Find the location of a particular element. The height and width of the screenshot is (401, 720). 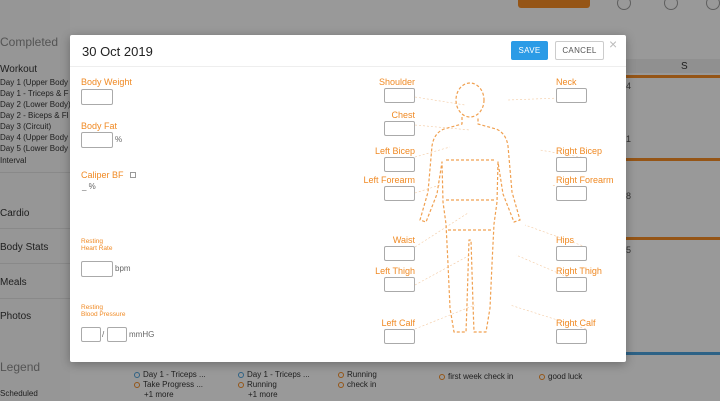

heart-rate-unit: bpm is located at coordinates (123, 268).